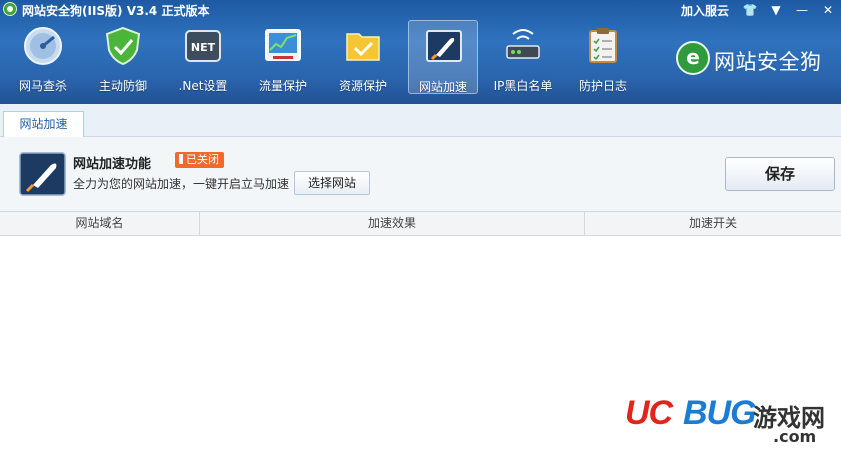  I want to click on join-cloud-link: 加入服云, so click(705, 10).